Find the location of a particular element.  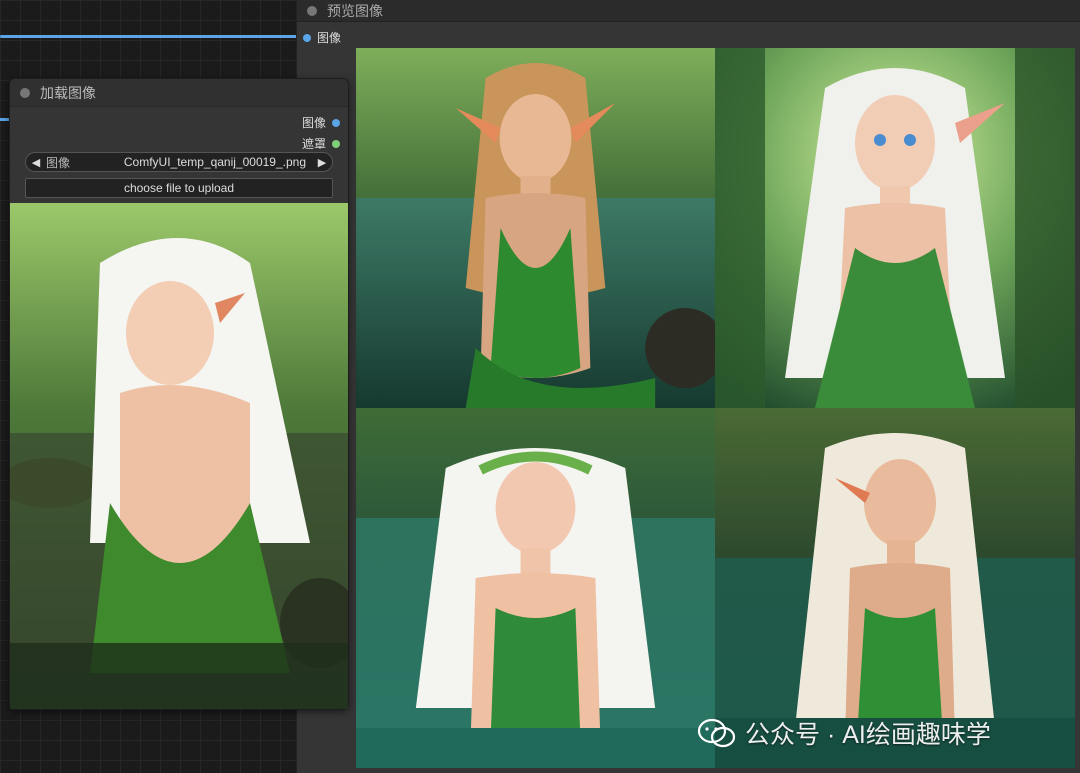

preview-input-port: 图像 is located at coordinates (322, 37).